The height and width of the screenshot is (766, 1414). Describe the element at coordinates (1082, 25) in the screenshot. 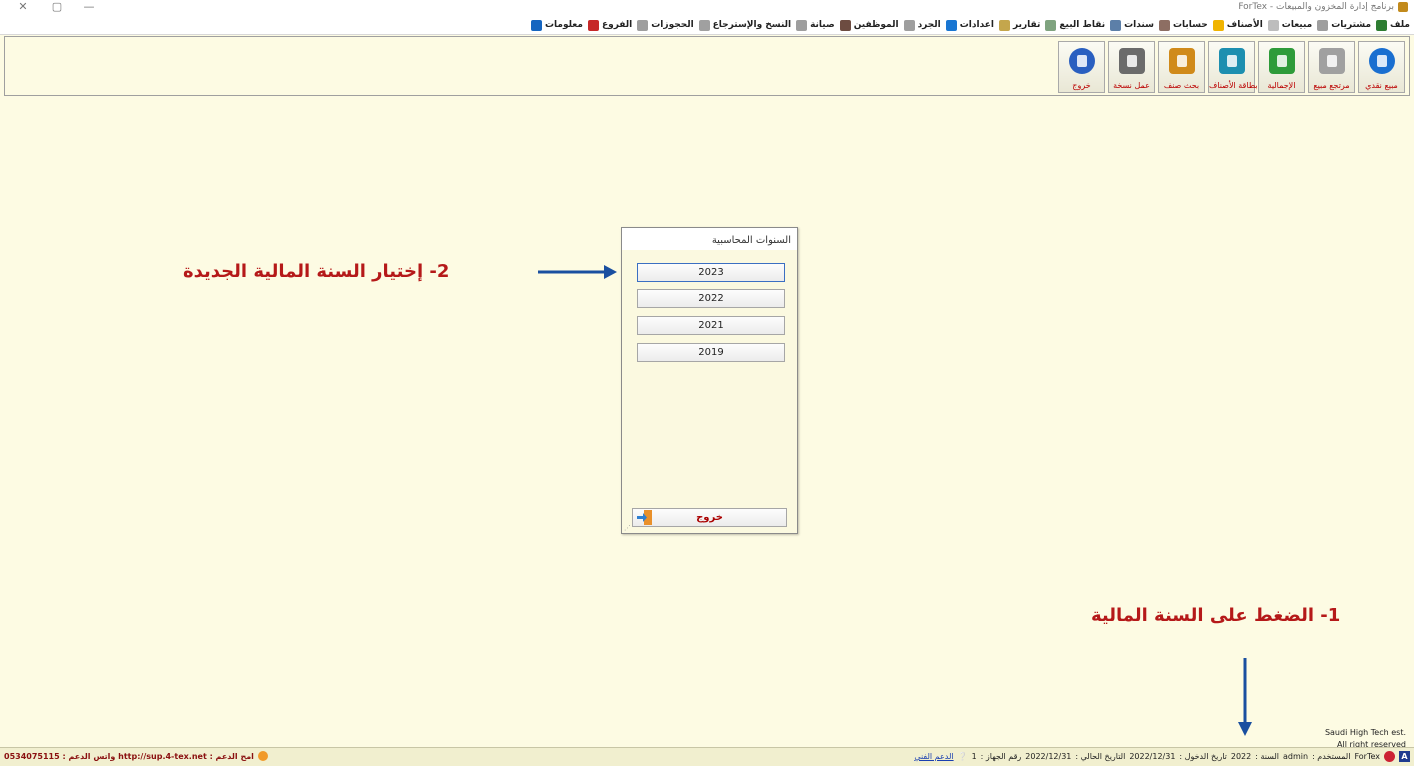

I see `menu-item-label: نقاط البيع` at that location.